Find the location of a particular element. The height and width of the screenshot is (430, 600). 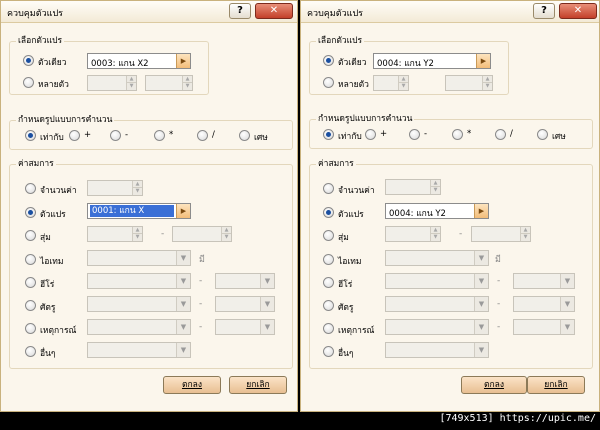

op-multiply: * is located at coordinates (467, 135).